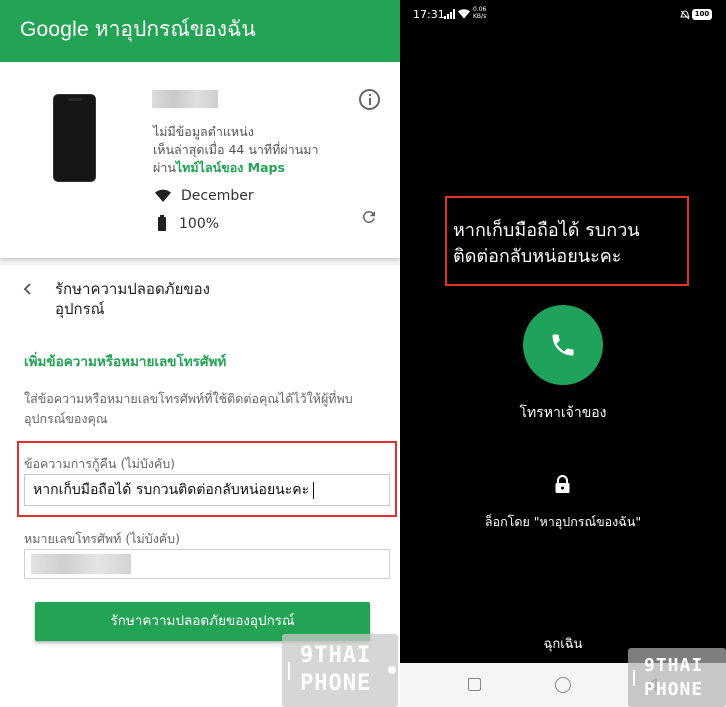 This screenshot has width=726, height=707. I want to click on chevron-left-icon, so click(28, 289).